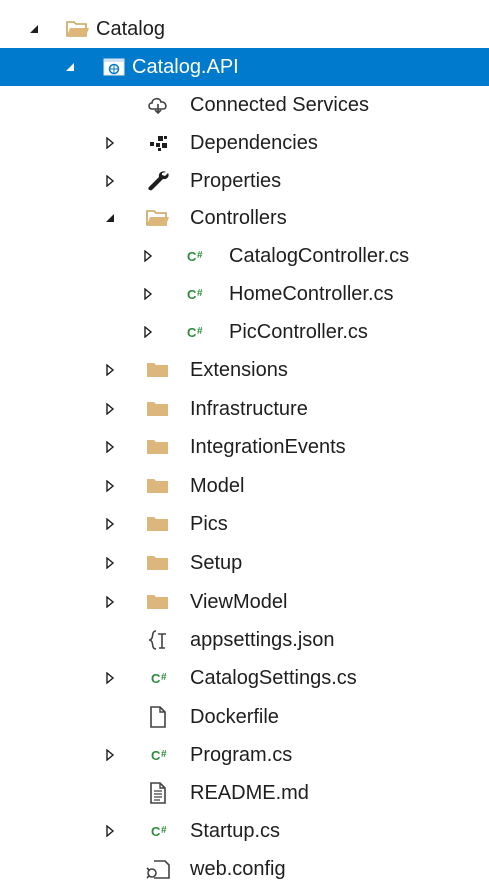 This screenshot has width=489, height=888. I want to click on tree-item-label: Model, so click(217, 486).